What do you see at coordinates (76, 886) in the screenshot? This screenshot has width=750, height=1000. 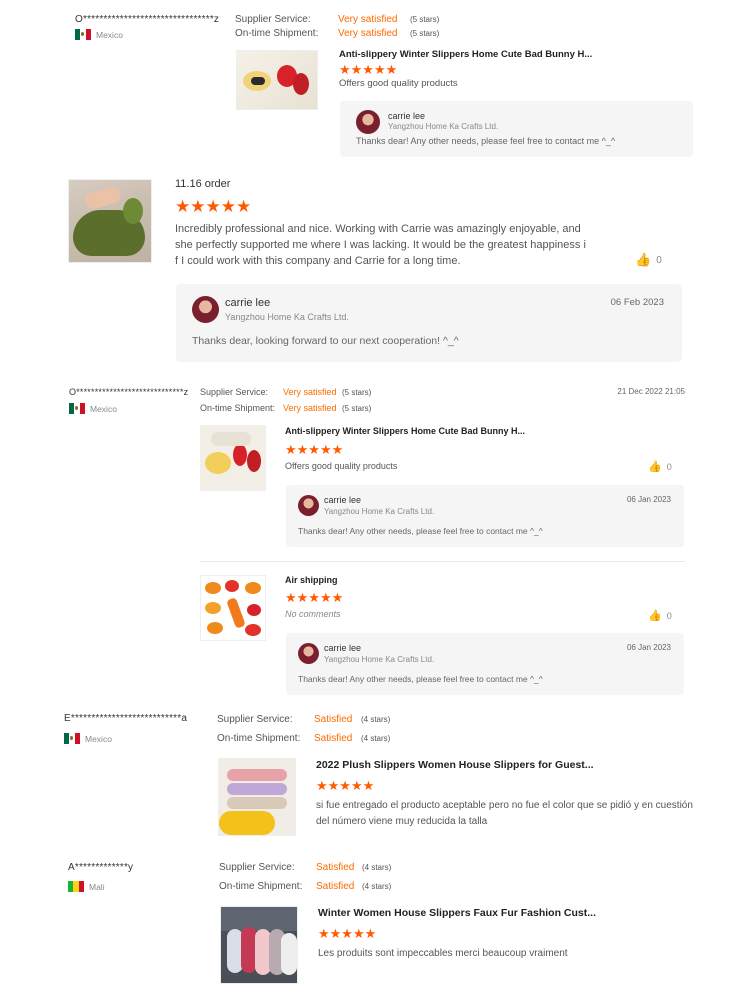 I see `mali-flag-icon` at bounding box center [76, 886].